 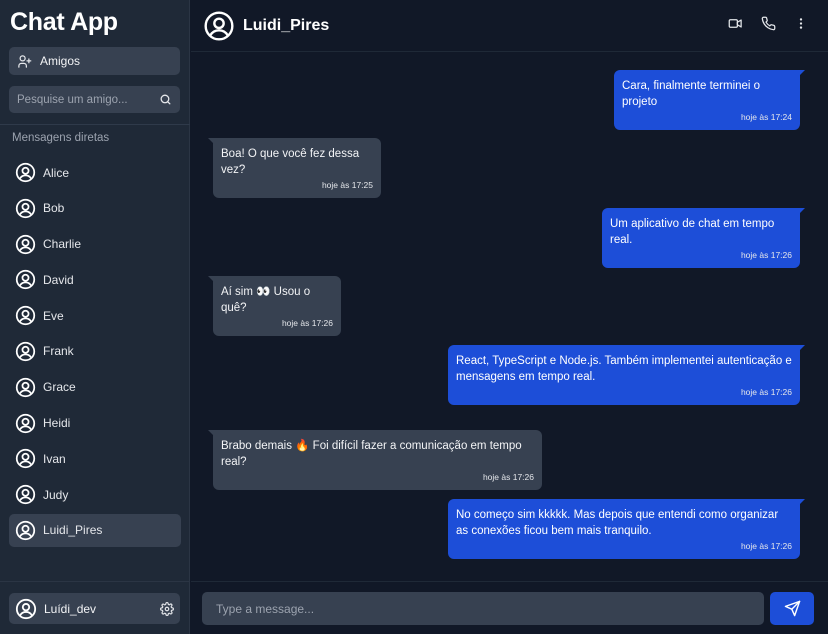 I want to click on direct-messages-heading: Mensagens diretas, so click(x=61, y=138).